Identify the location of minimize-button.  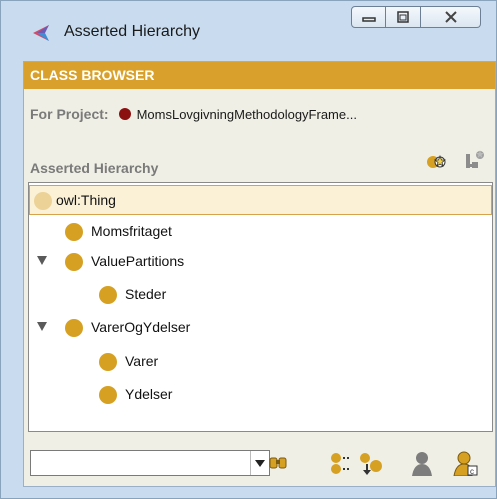
(368, 17).